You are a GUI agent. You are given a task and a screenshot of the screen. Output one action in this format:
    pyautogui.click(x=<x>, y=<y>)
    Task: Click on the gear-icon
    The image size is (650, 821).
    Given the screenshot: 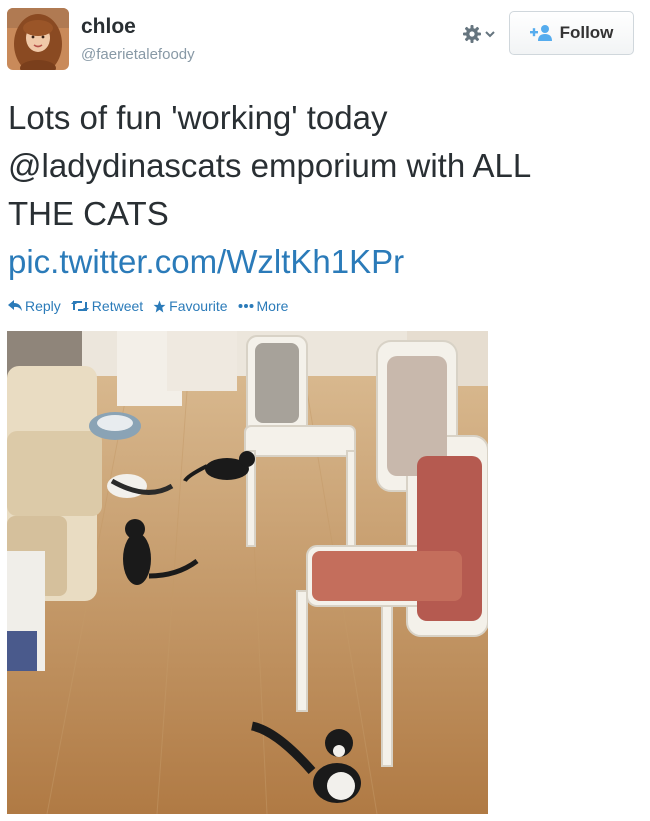 What is the action you would take?
    pyautogui.click(x=472, y=34)
    